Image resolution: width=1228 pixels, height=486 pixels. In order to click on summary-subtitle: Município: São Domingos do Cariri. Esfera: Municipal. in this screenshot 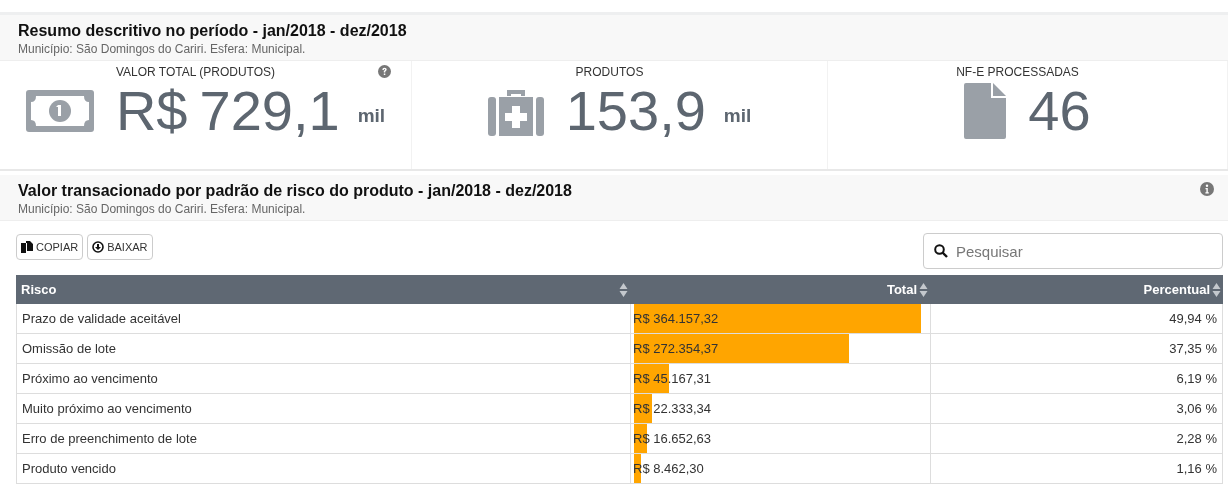, I will do `click(162, 49)`.